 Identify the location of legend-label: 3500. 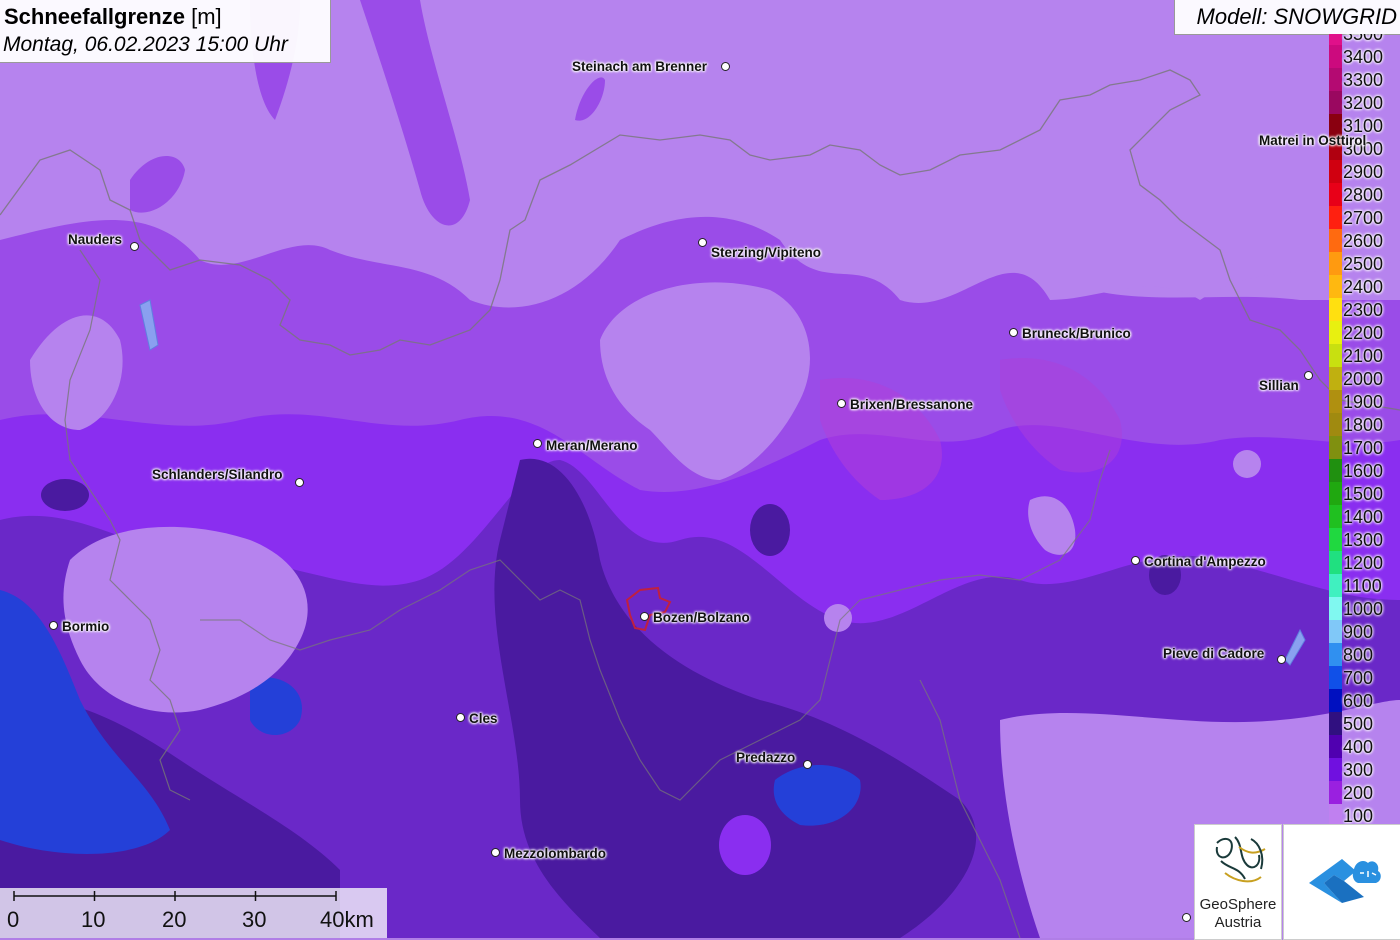
(1363, 39).